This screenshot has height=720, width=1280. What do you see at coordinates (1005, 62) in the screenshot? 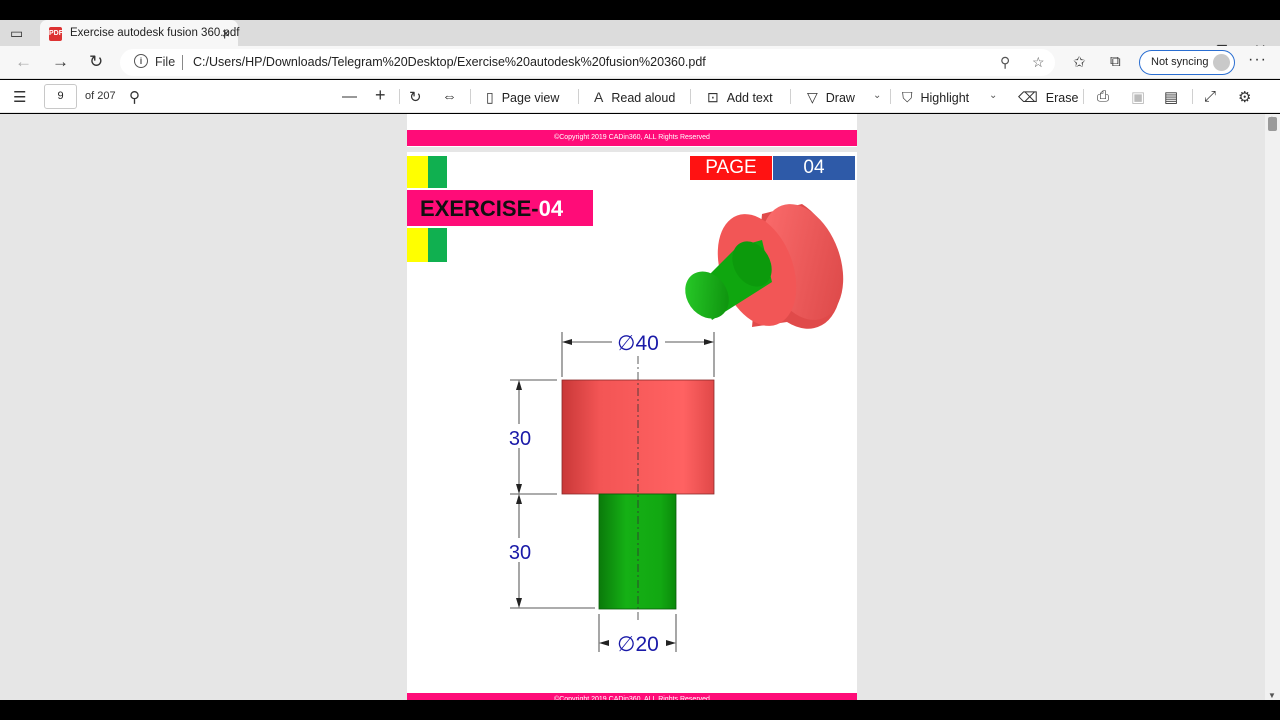
I see `zoom-icon: ⚲` at bounding box center [1005, 62].